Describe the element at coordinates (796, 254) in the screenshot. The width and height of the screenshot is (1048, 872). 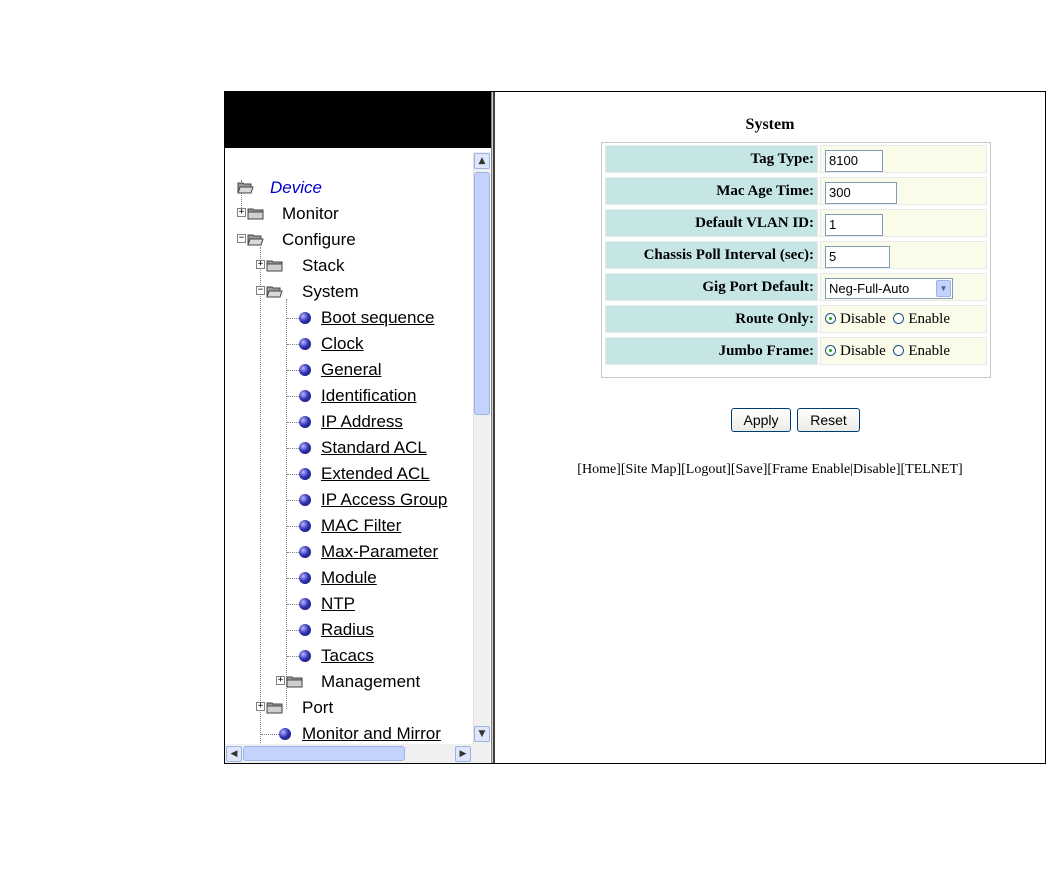
I see `form-row-poll-interval: Chassis Poll Interval (sec): 5` at that location.